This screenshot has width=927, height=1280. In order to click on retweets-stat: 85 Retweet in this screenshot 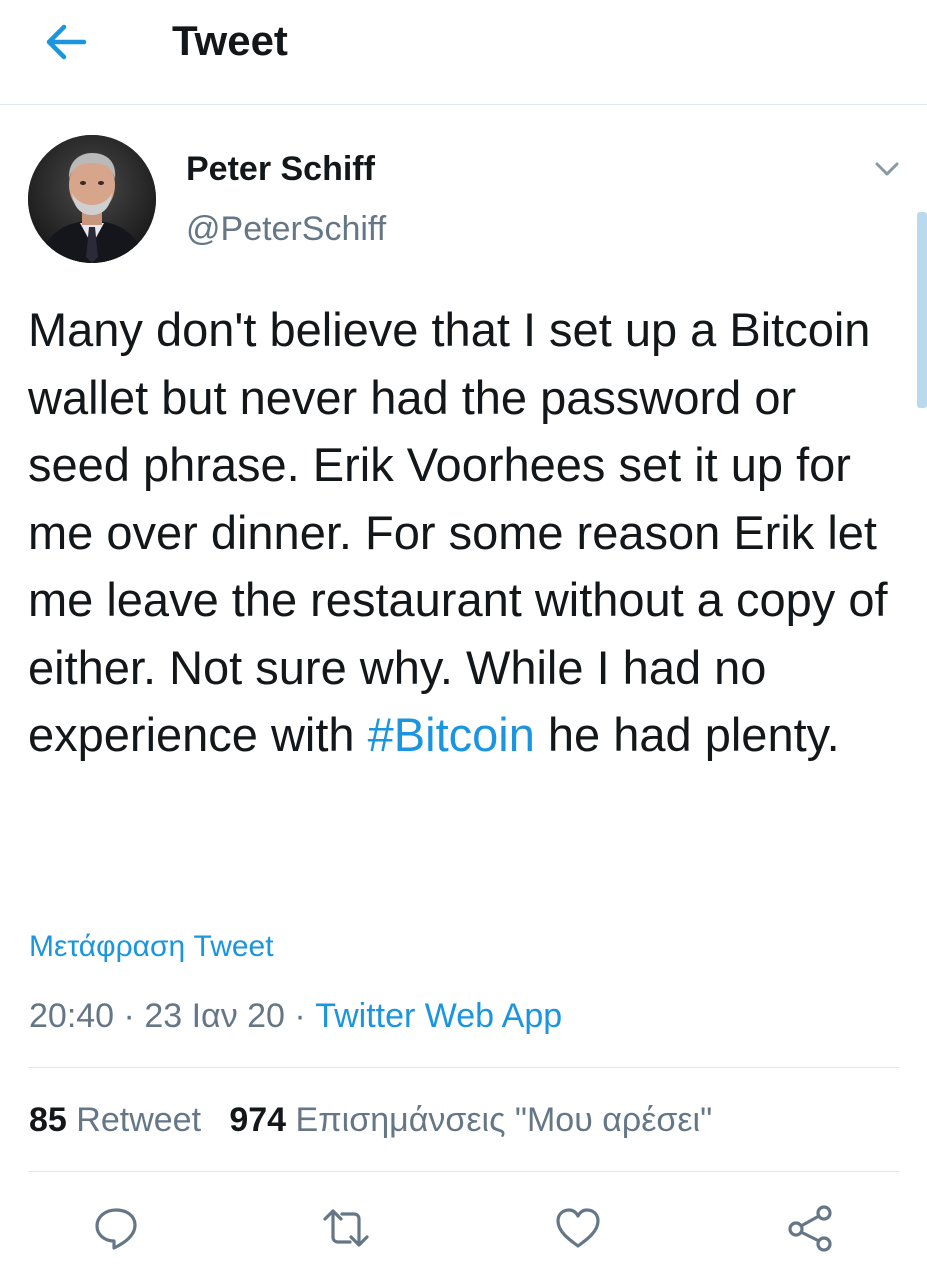, I will do `click(115, 1120)`.